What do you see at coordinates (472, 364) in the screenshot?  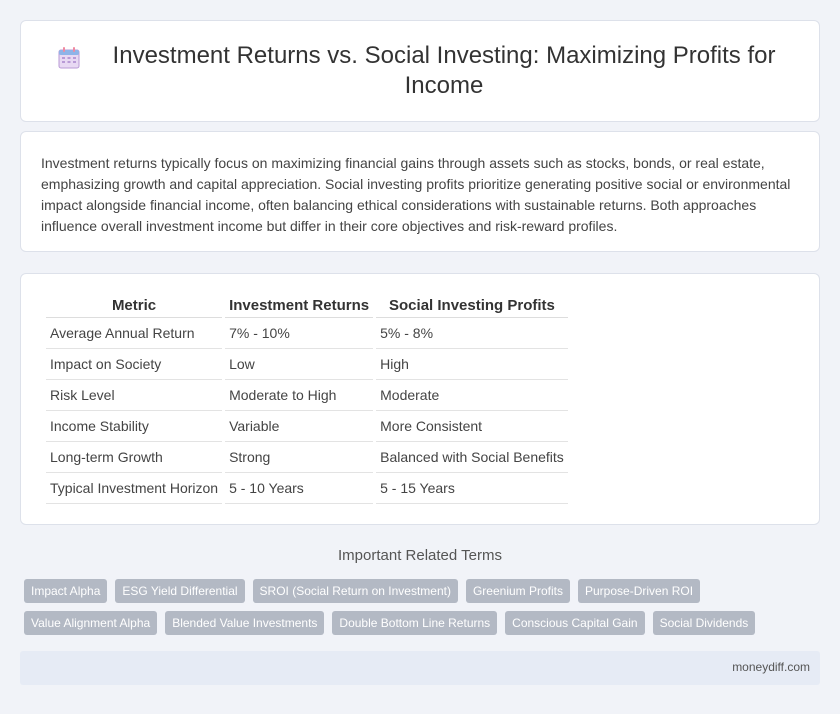 I see `table-cell: High` at bounding box center [472, 364].